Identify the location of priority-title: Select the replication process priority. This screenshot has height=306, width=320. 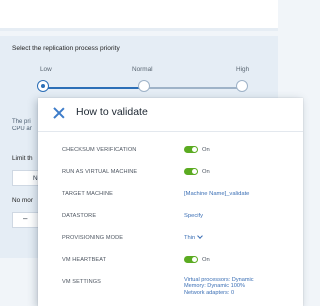
(66, 48).